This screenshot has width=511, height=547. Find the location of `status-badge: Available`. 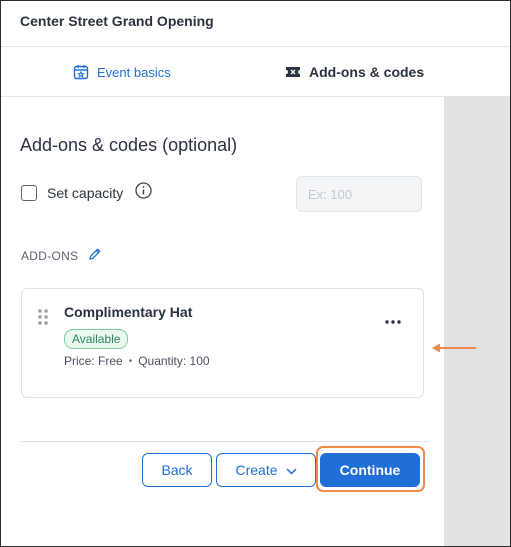

status-badge: Available is located at coordinates (96, 339).